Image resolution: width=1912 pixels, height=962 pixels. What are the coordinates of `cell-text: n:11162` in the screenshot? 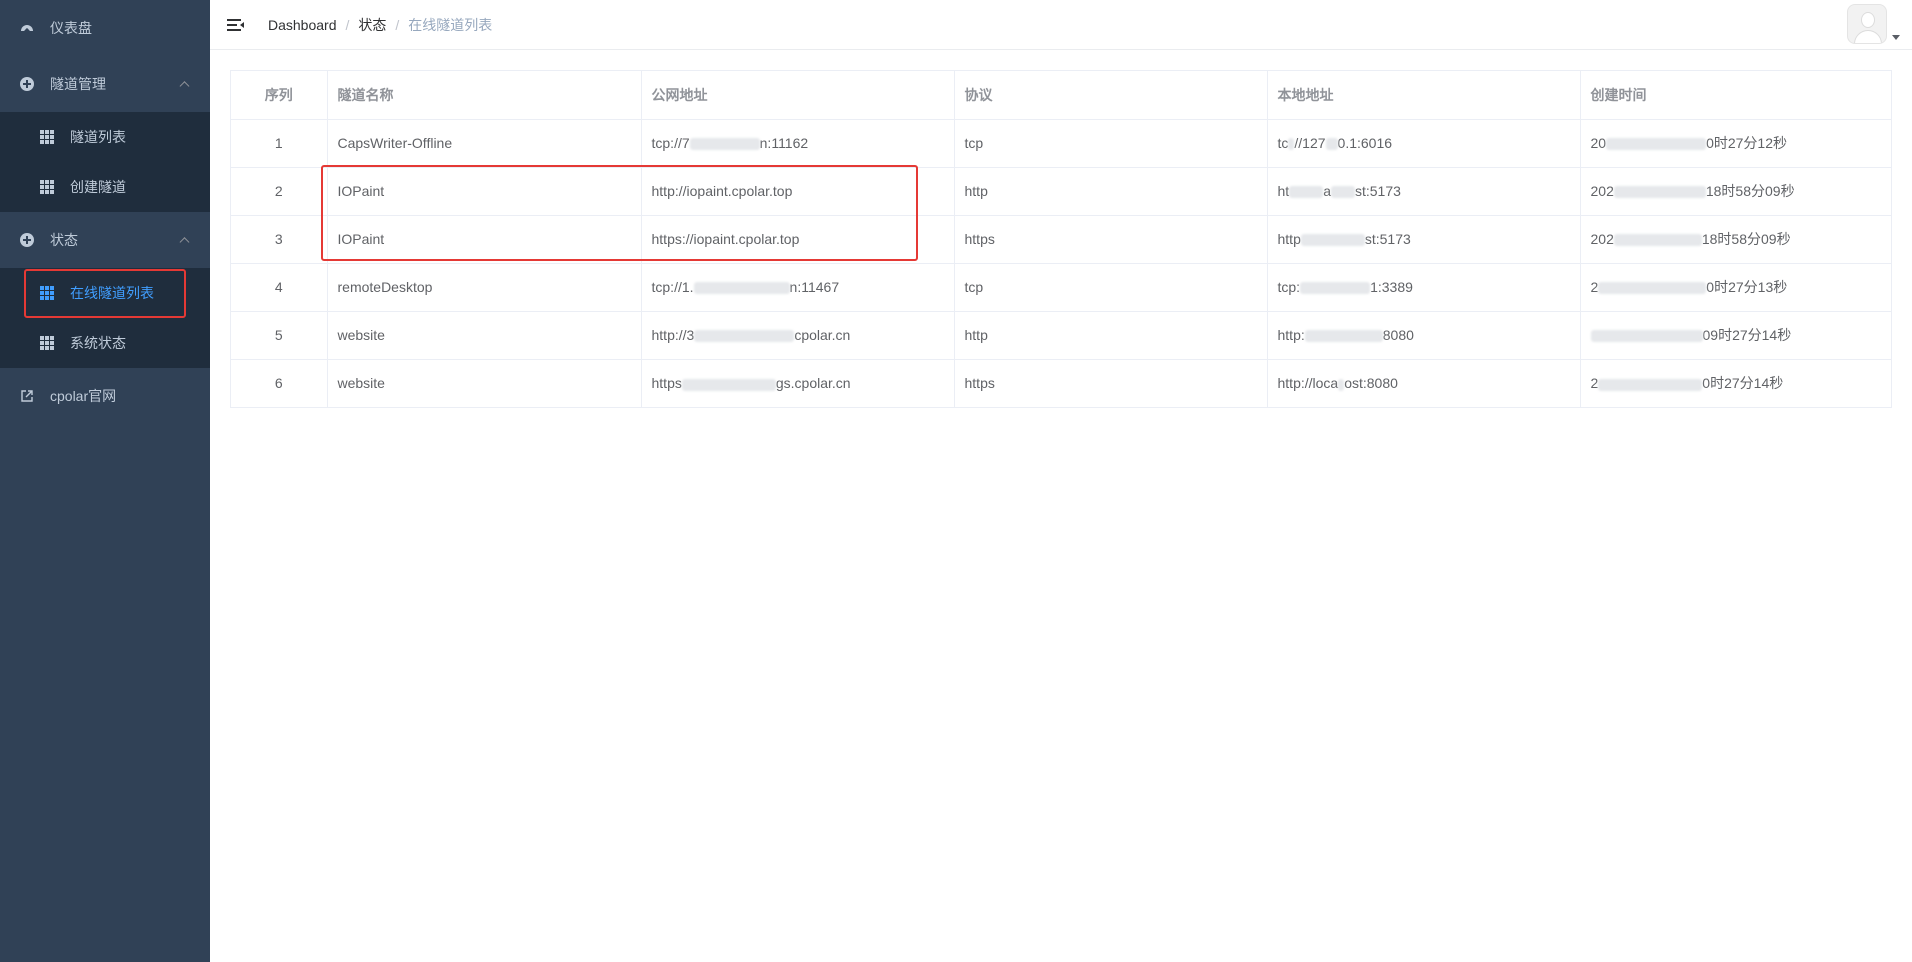 It's located at (784, 143).